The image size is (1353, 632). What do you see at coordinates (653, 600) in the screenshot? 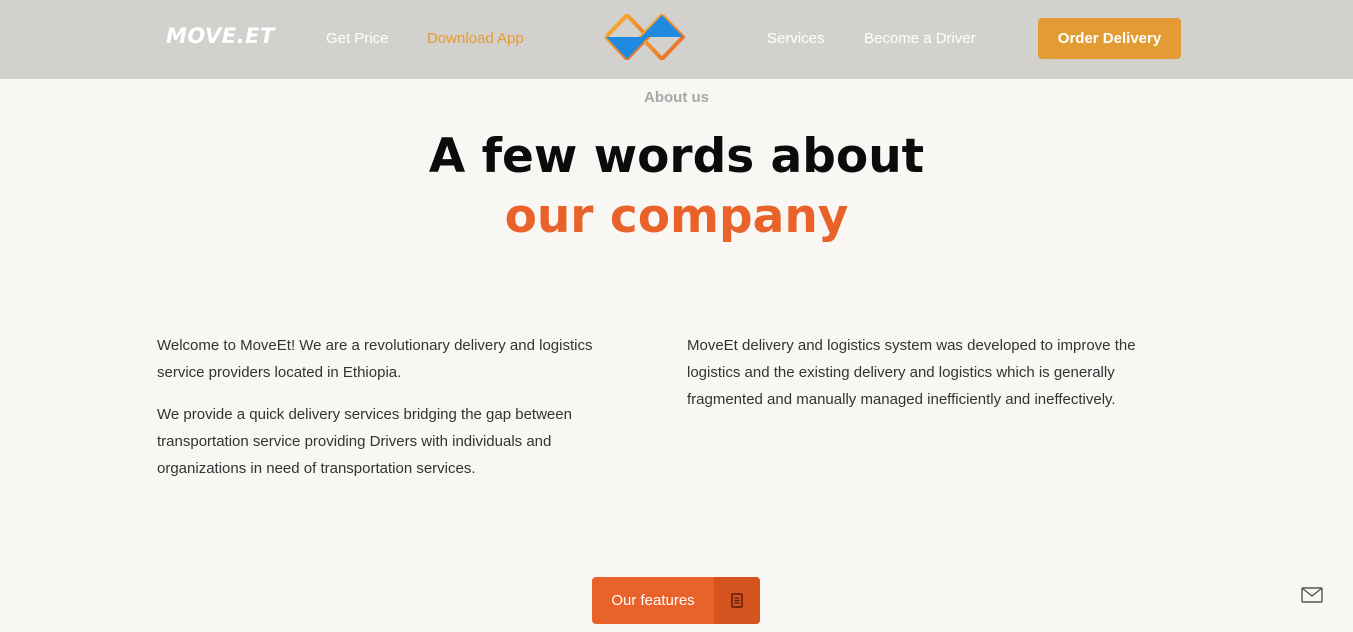
I see `our-features-label: Our features` at bounding box center [653, 600].